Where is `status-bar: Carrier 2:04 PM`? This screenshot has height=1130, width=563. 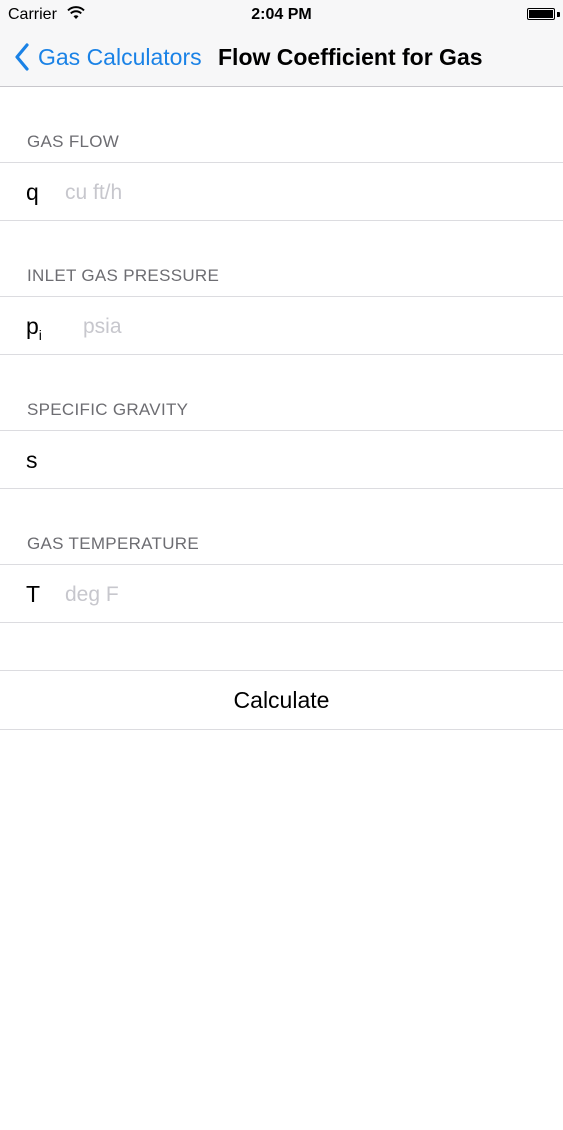
status-bar: Carrier 2:04 PM is located at coordinates (281, 15).